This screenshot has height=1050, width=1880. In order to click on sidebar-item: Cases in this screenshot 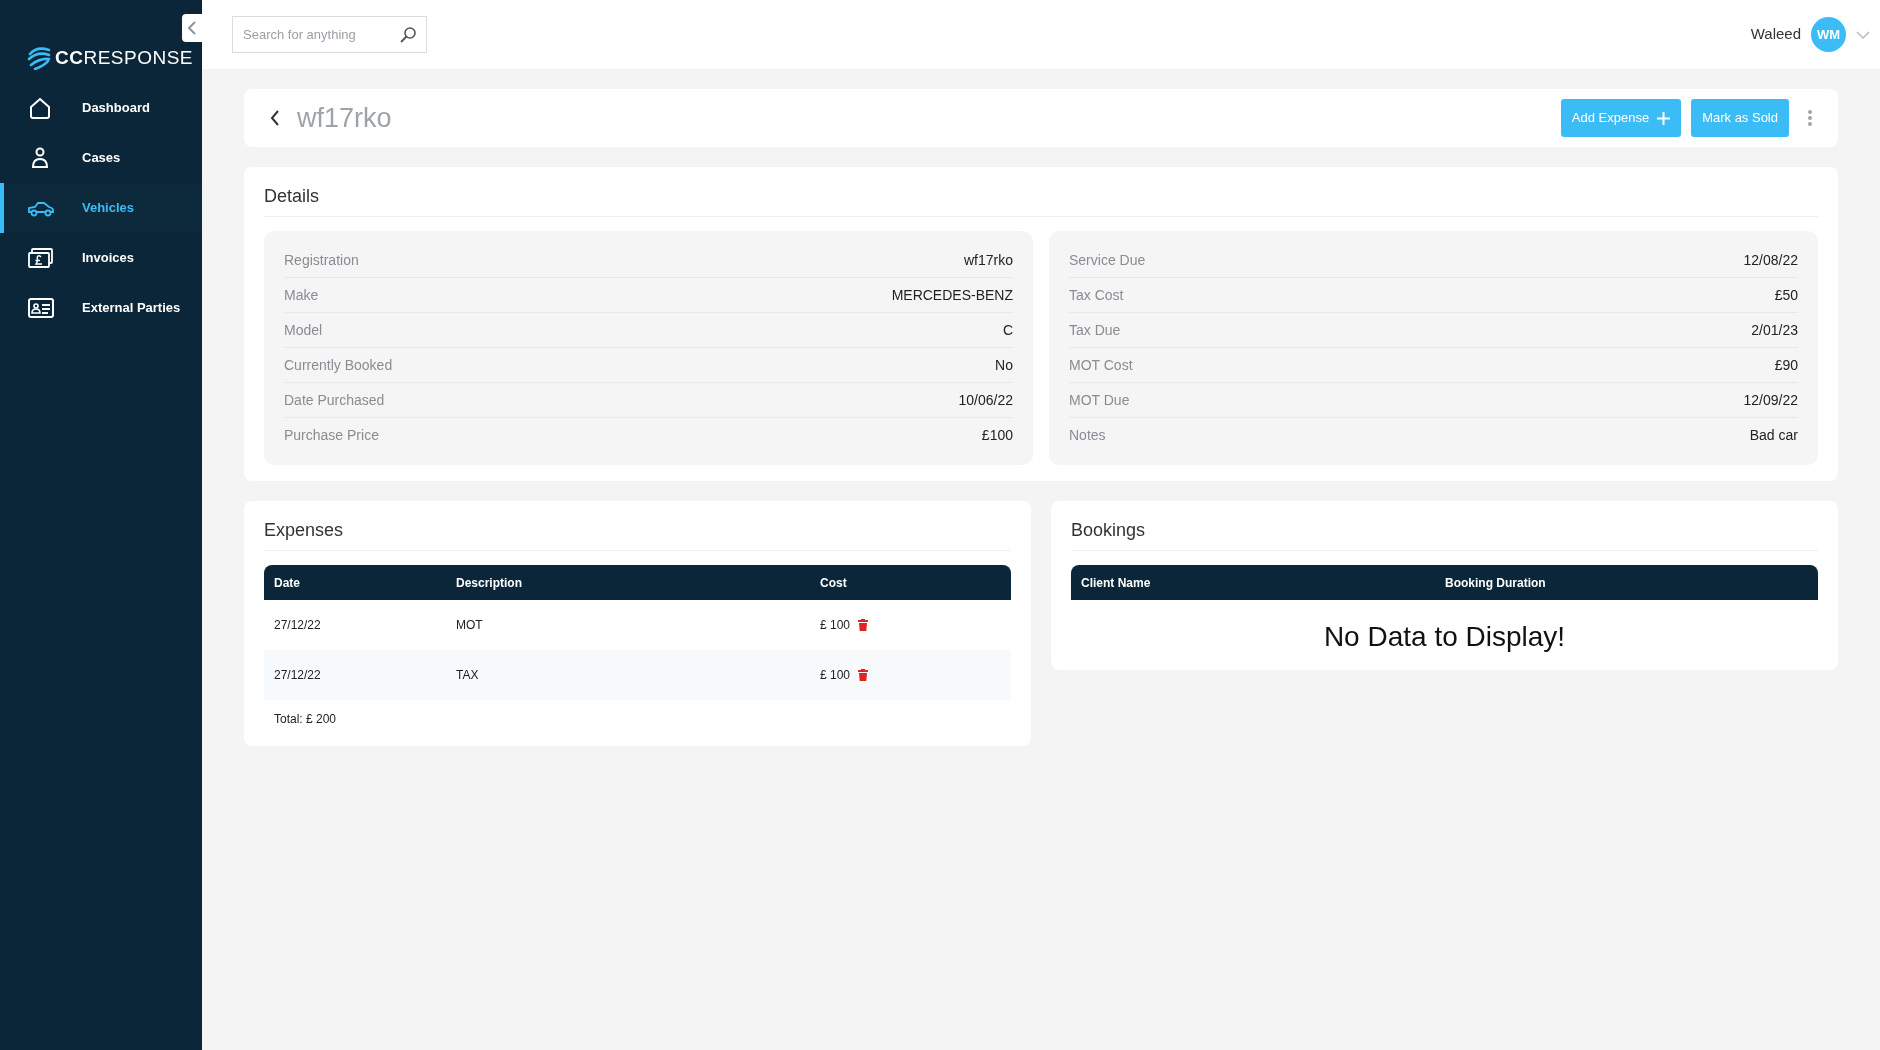, I will do `click(101, 157)`.